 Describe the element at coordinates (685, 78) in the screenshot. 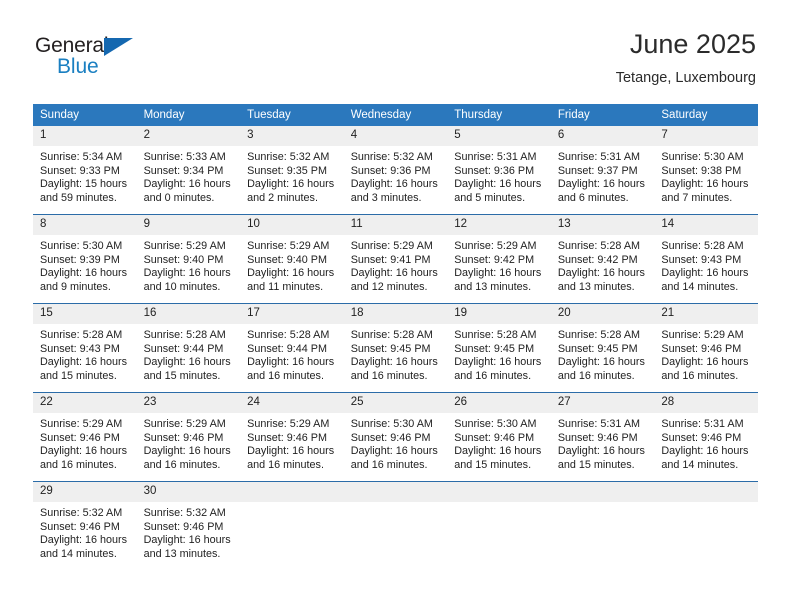

I see `page-subtitle: Tetange, Luxembourg` at that location.